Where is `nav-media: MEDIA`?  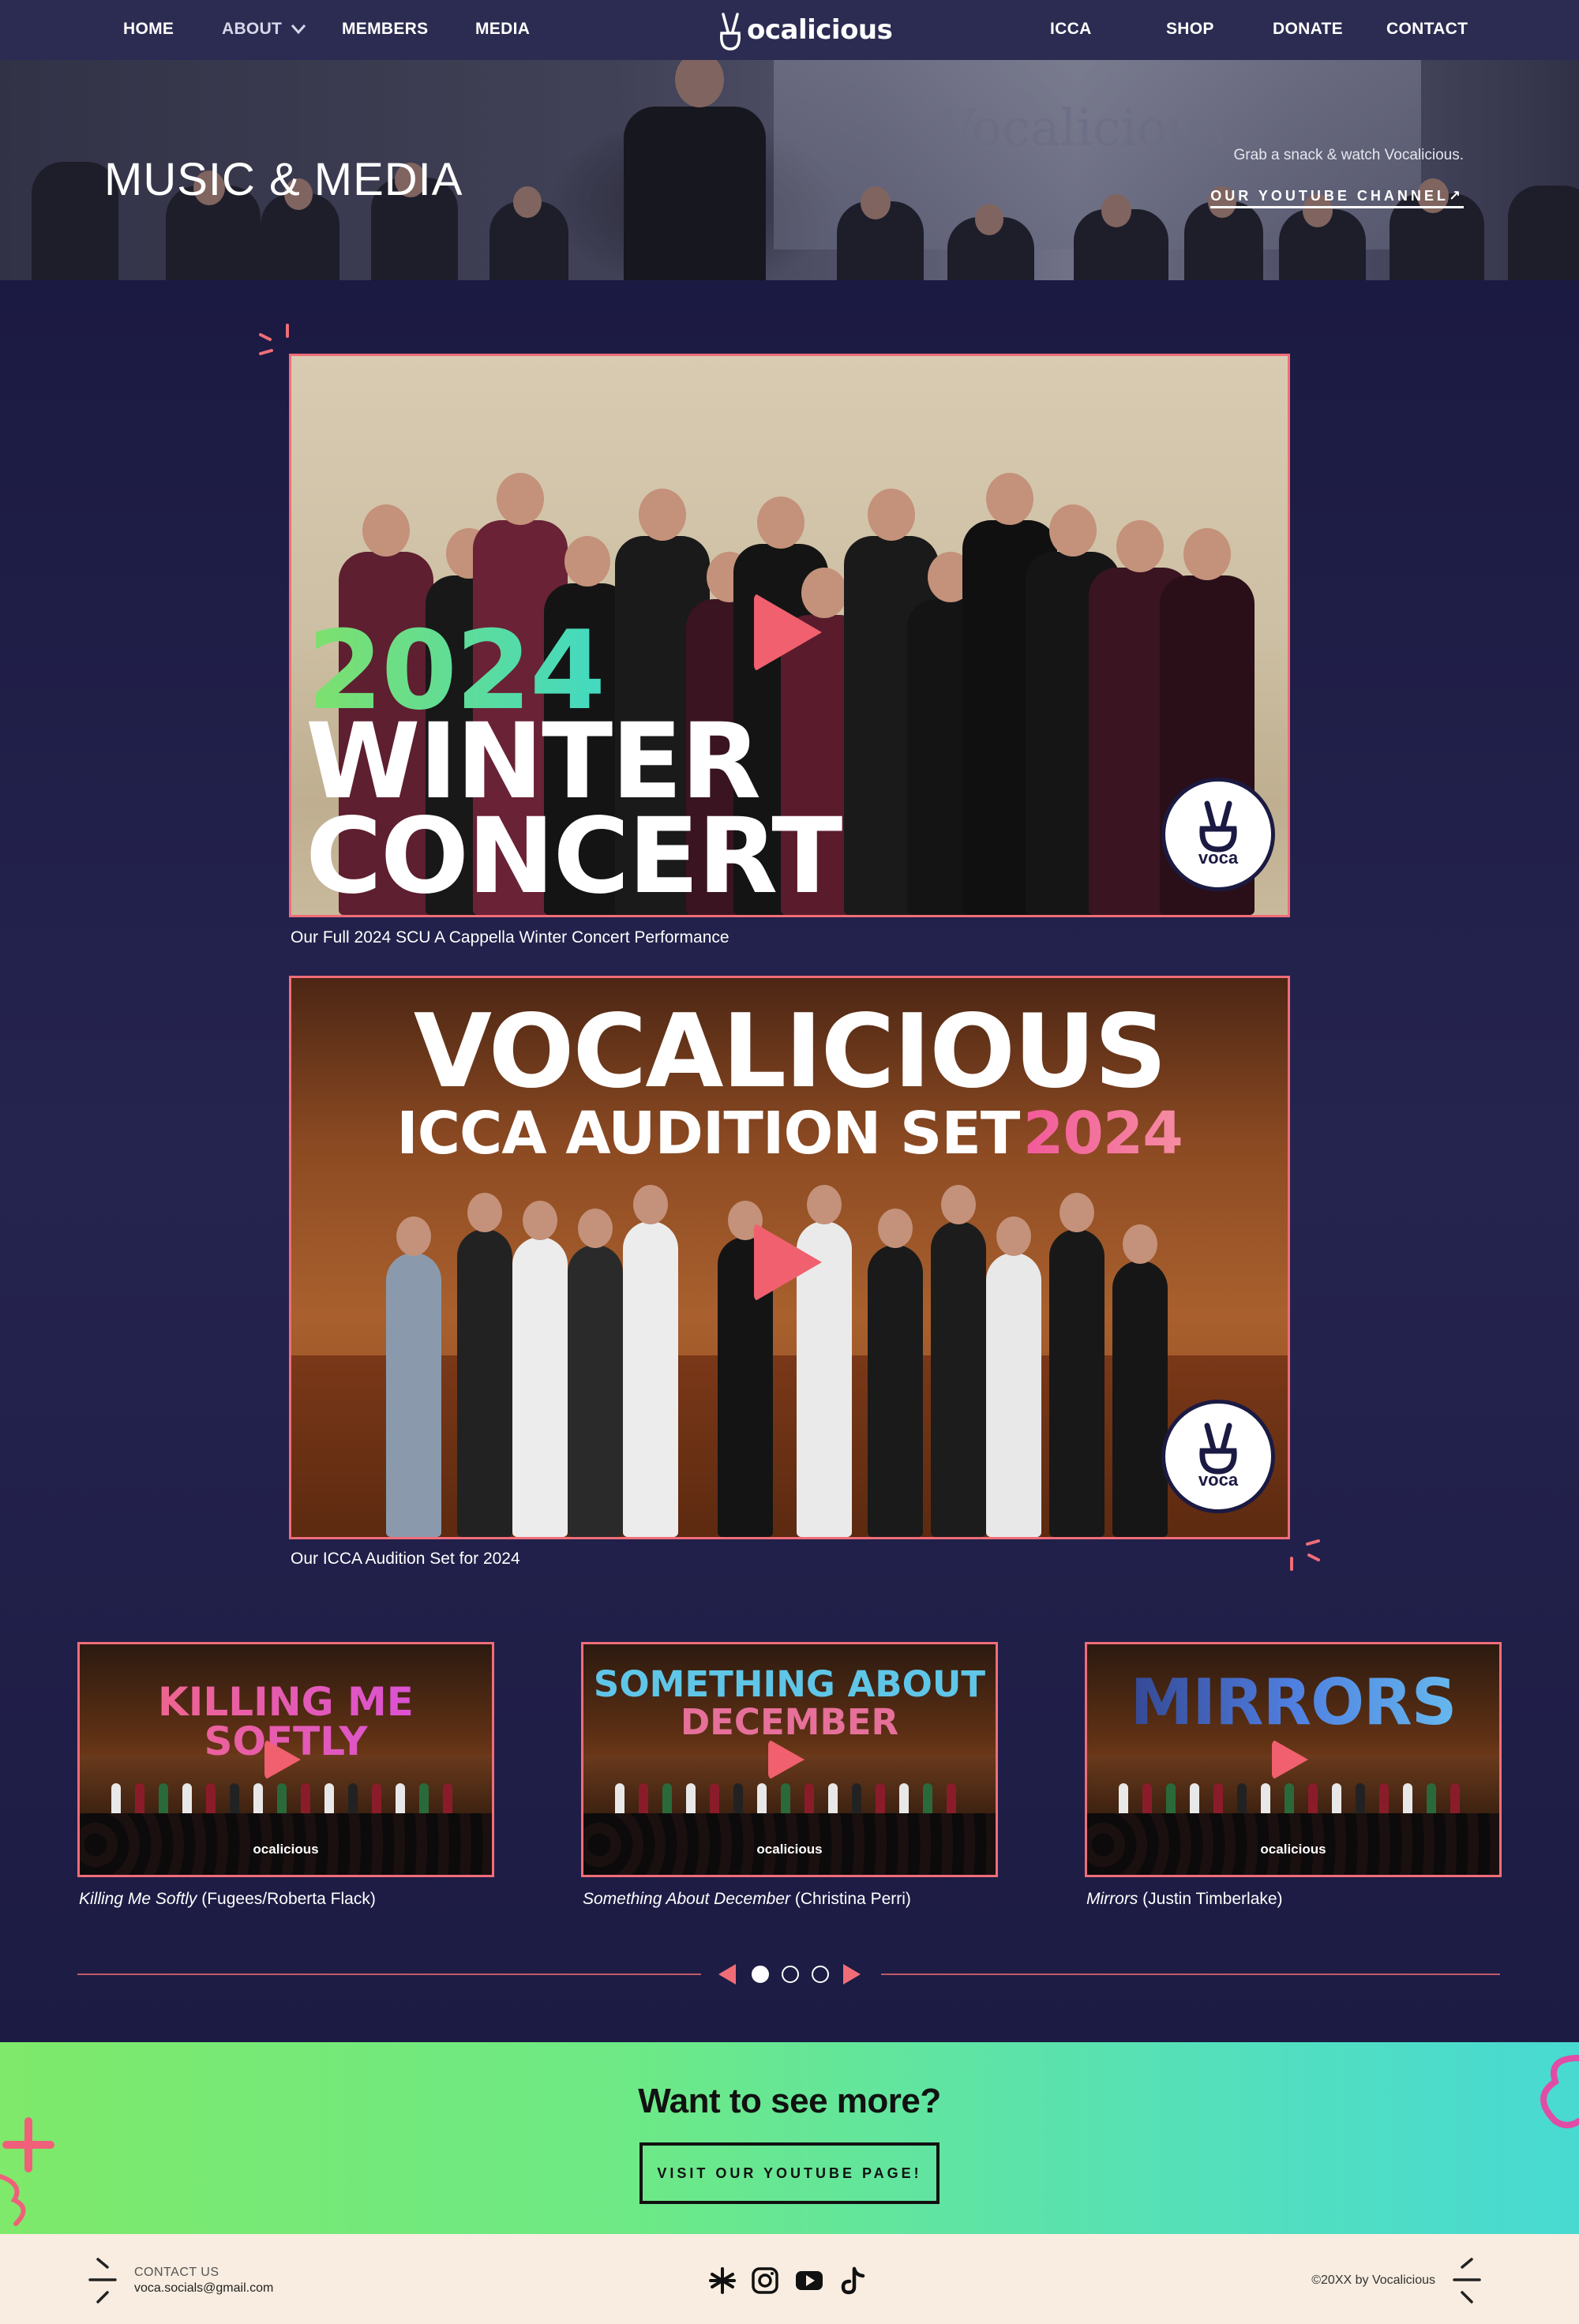 nav-media: MEDIA is located at coordinates (502, 29).